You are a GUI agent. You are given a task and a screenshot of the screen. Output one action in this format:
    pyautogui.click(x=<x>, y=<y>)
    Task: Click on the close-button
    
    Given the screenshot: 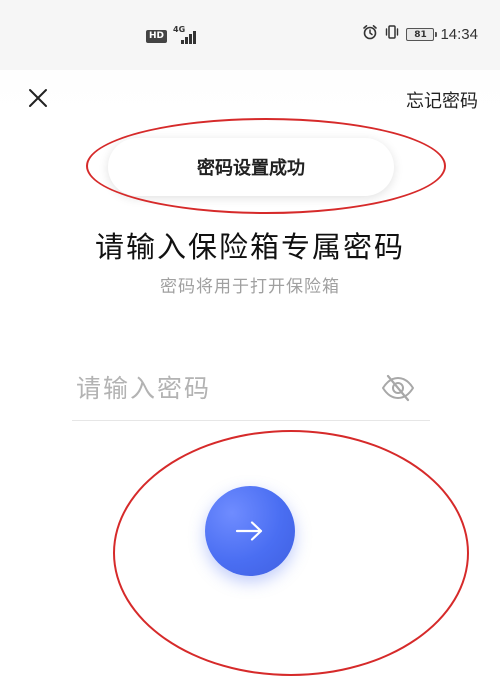 What is the action you would take?
    pyautogui.click(x=38, y=98)
    